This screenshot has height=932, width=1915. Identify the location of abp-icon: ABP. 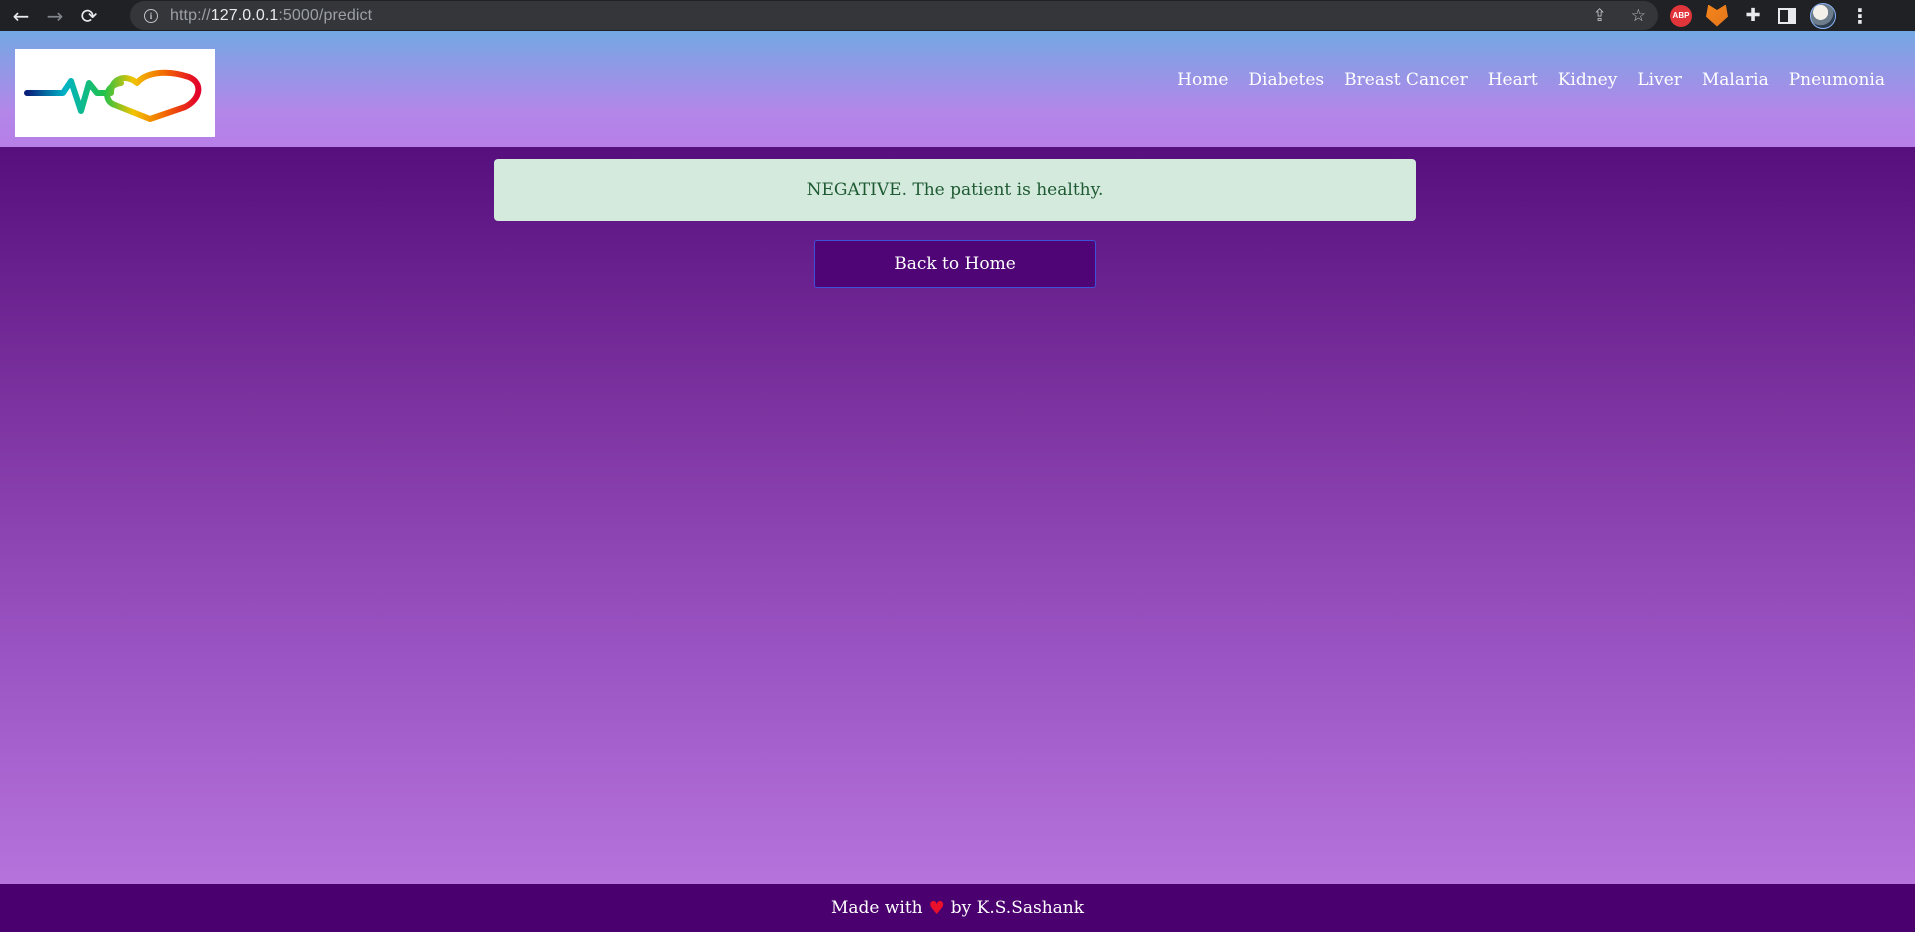
(1681, 15).